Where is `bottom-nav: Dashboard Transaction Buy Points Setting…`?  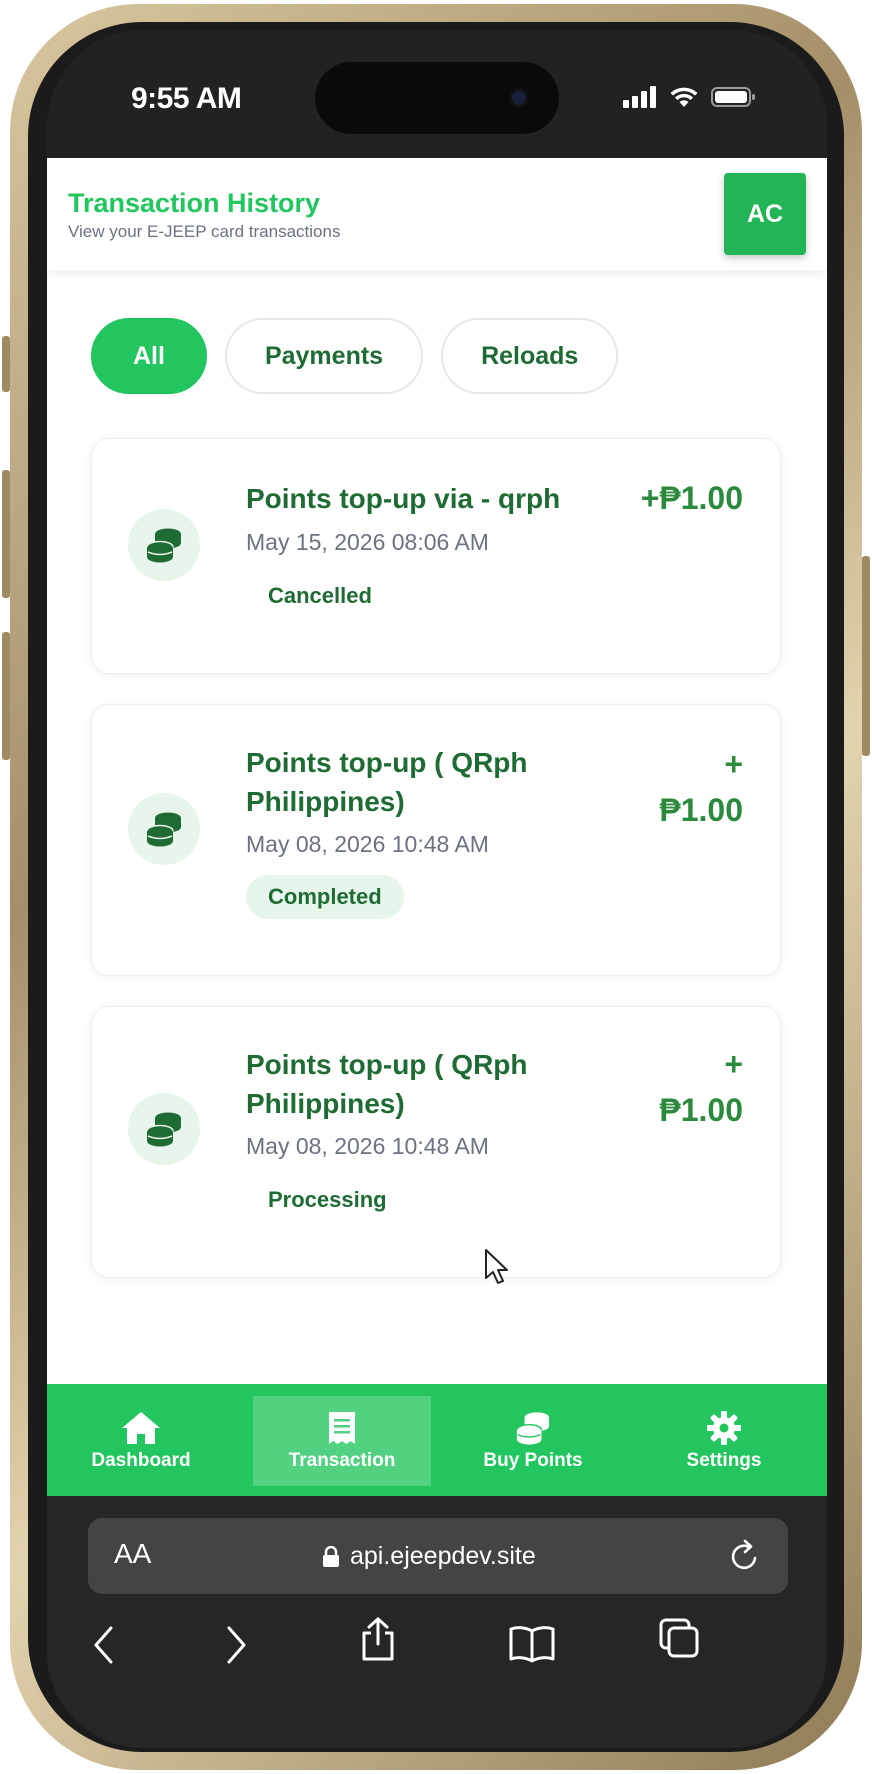
bottom-nav: Dashboard Transaction Buy Points Setting… is located at coordinates (437, 1440).